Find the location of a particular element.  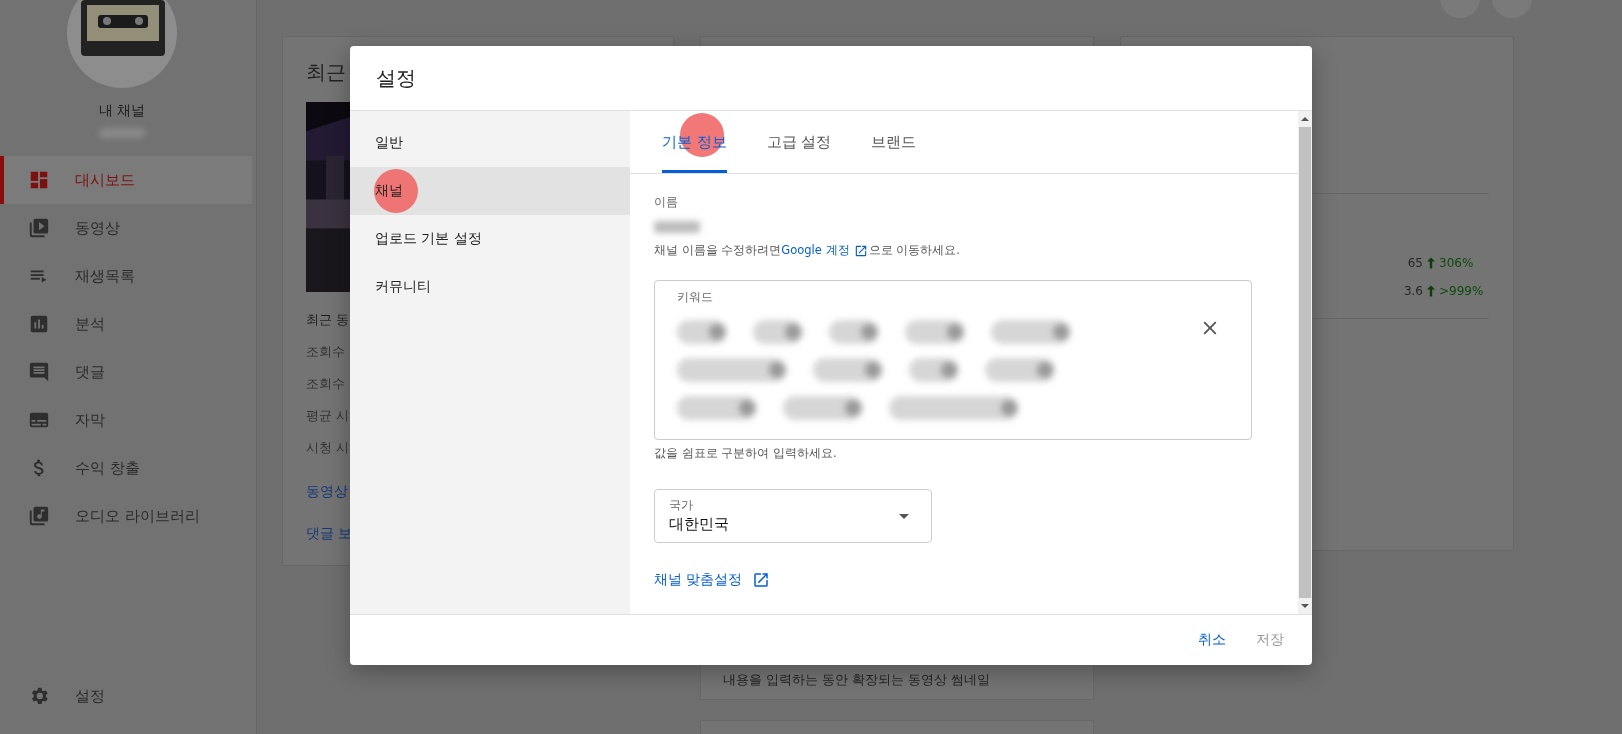

comment-icon is located at coordinates (39, 372).